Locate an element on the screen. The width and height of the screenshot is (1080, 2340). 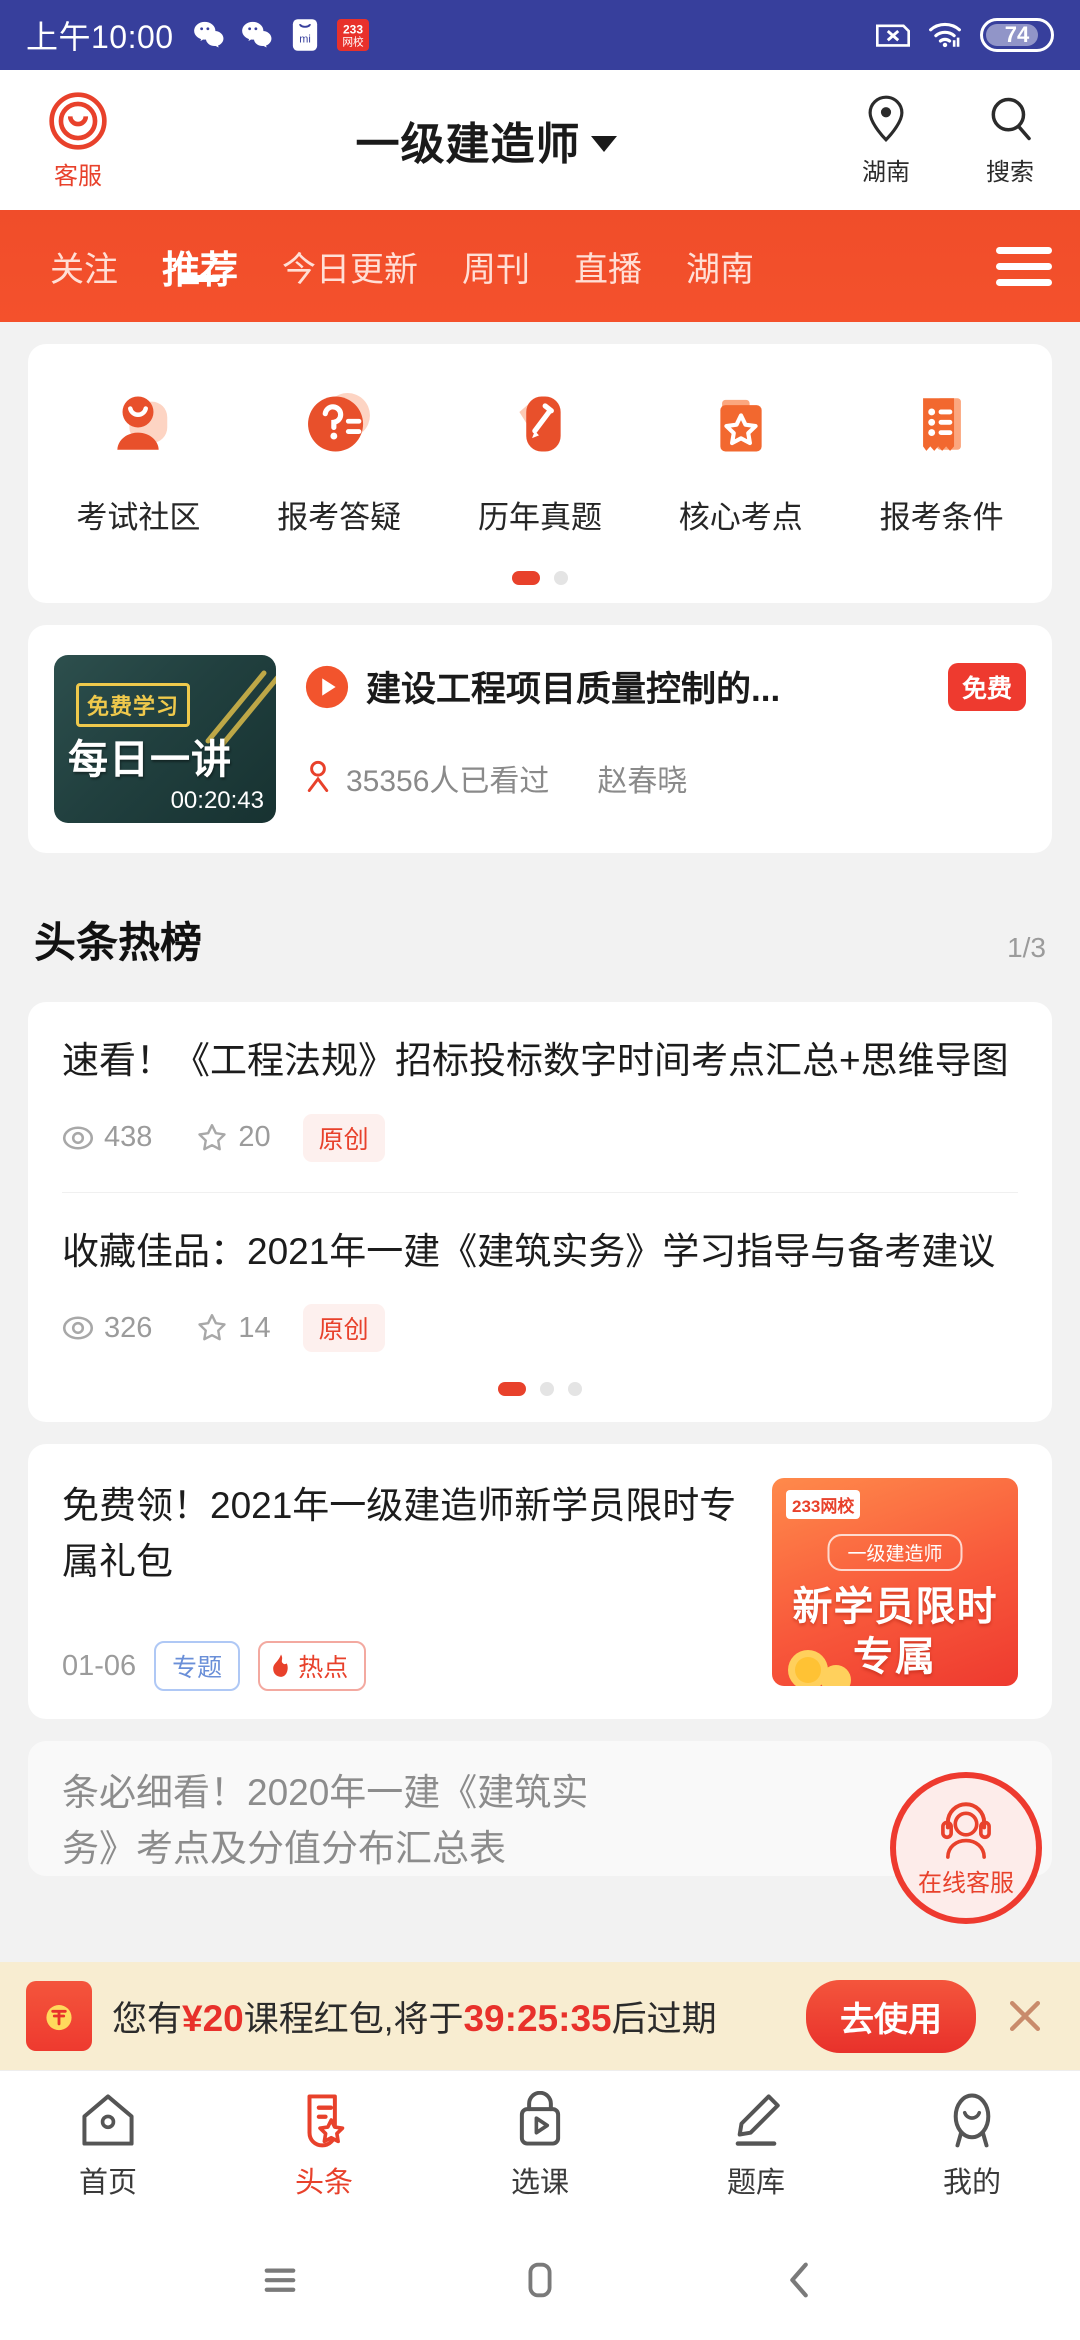
bottom-nav-label: 头条 is located at coordinates (323, 2182).